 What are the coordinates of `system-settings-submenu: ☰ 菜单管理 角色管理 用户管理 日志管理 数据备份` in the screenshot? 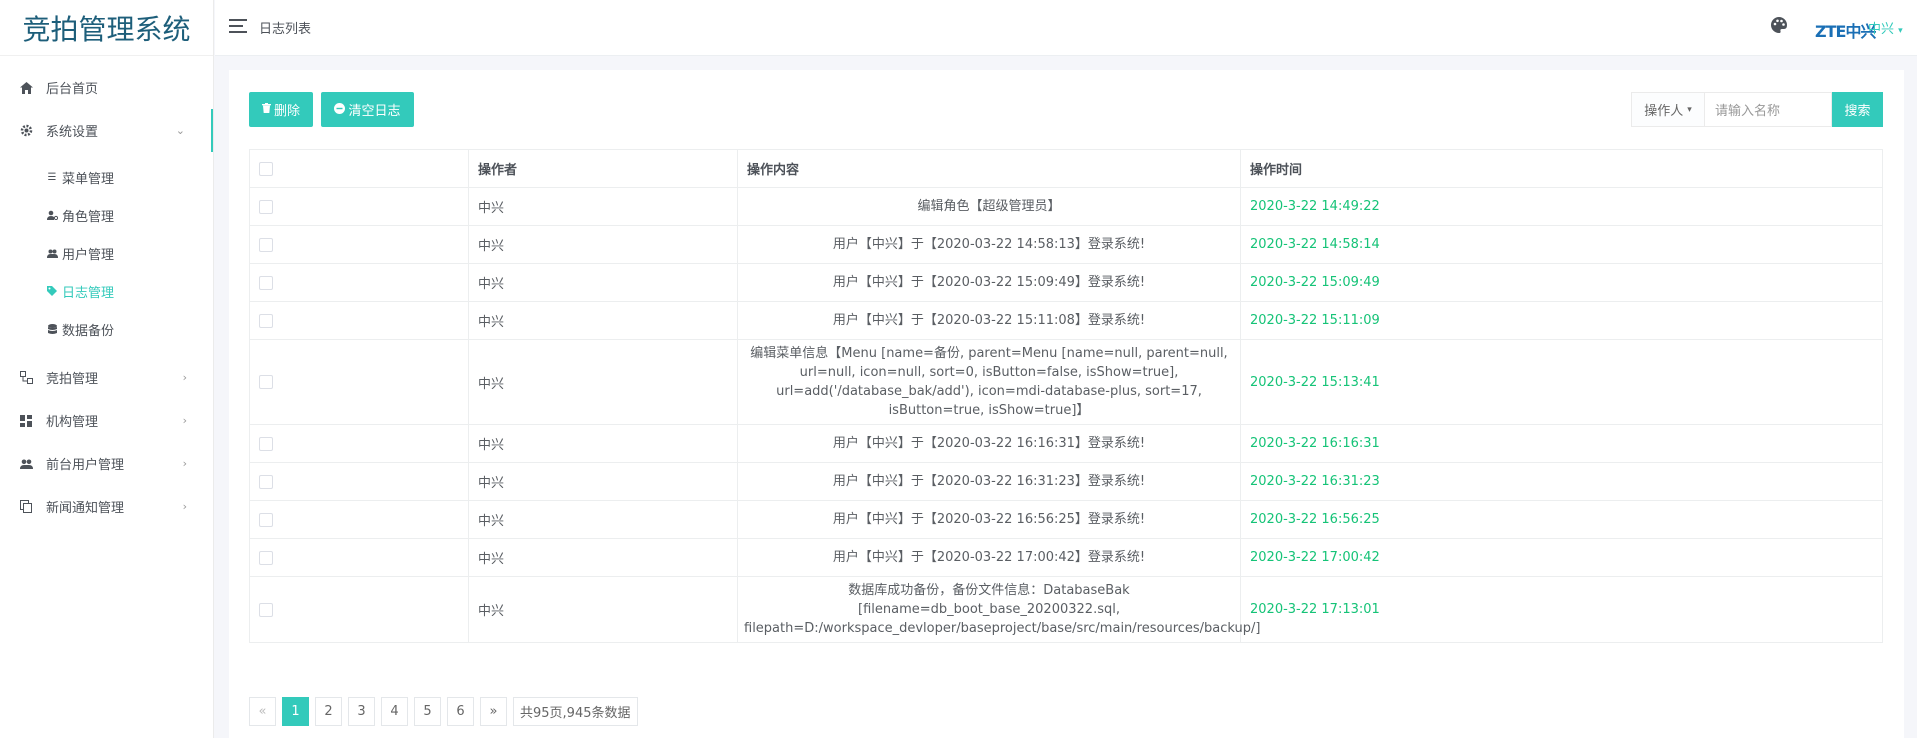 It's located at (106, 254).